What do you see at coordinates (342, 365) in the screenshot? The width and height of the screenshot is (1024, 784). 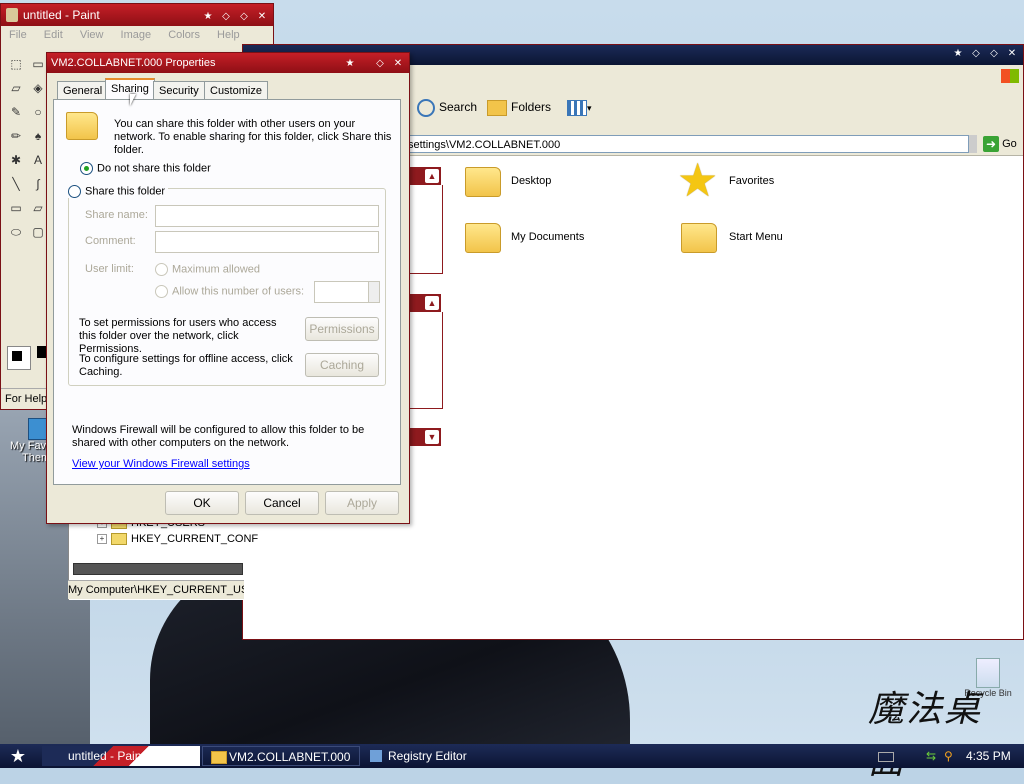 I see `caching-button: Caching` at bounding box center [342, 365].